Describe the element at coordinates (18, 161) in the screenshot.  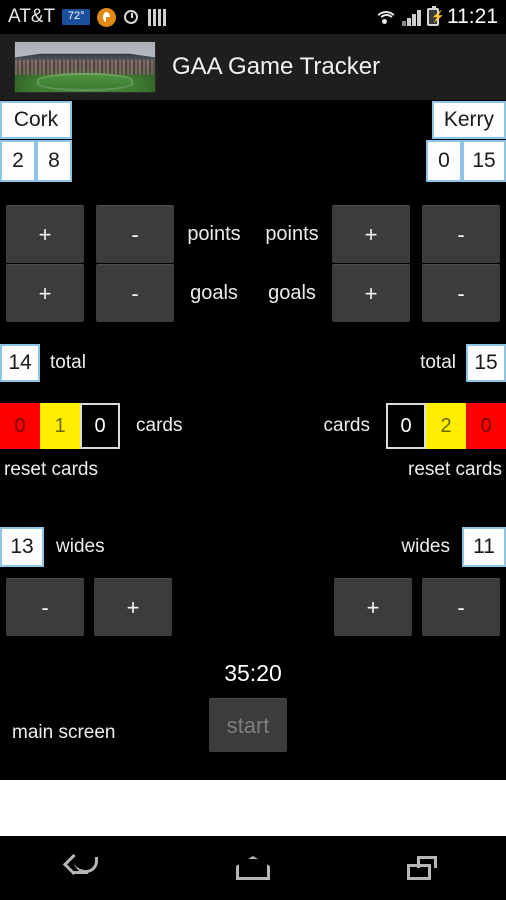
I see `home-goals-value: 2` at that location.